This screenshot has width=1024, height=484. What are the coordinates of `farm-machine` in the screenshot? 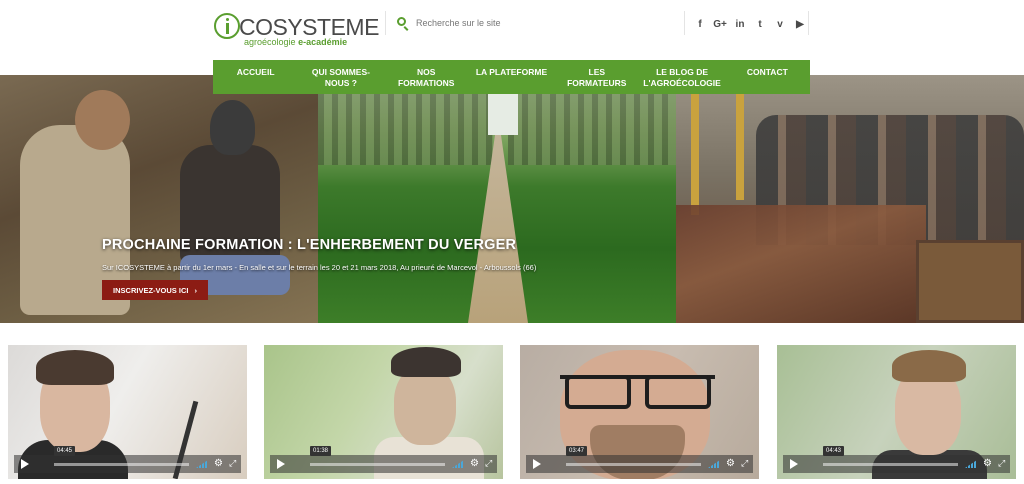 It's located at (801, 264).